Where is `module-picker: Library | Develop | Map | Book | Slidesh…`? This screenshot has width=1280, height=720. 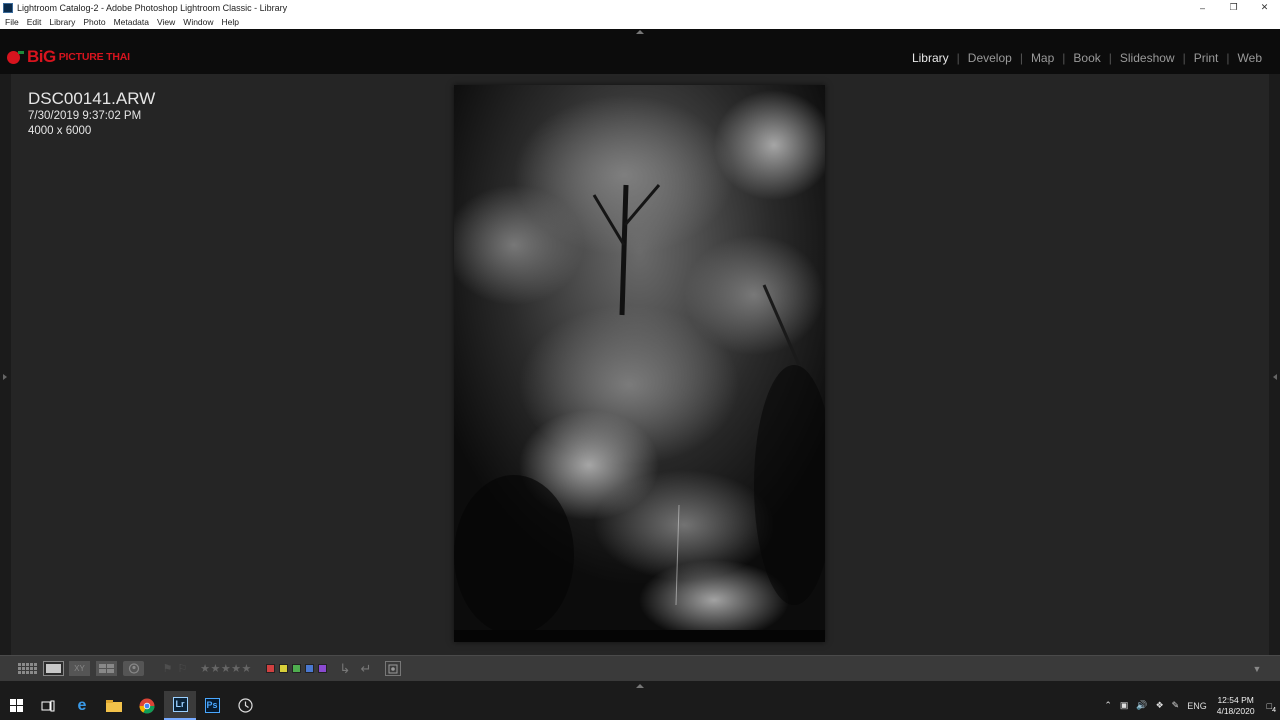 module-picker: Library | Develop | Map | Book | Slidesh… is located at coordinates (1087, 58).